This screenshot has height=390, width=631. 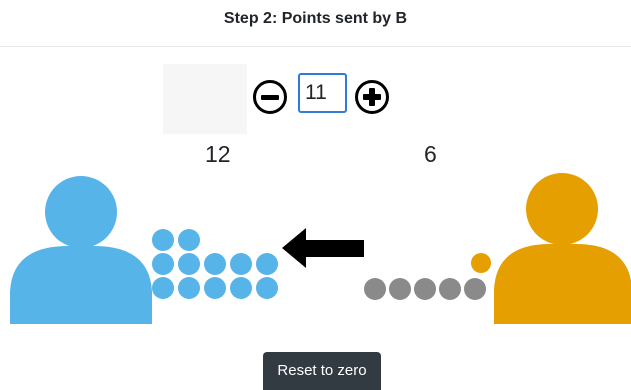 I want to click on player-a-avatar-icon, so click(x=81, y=250).